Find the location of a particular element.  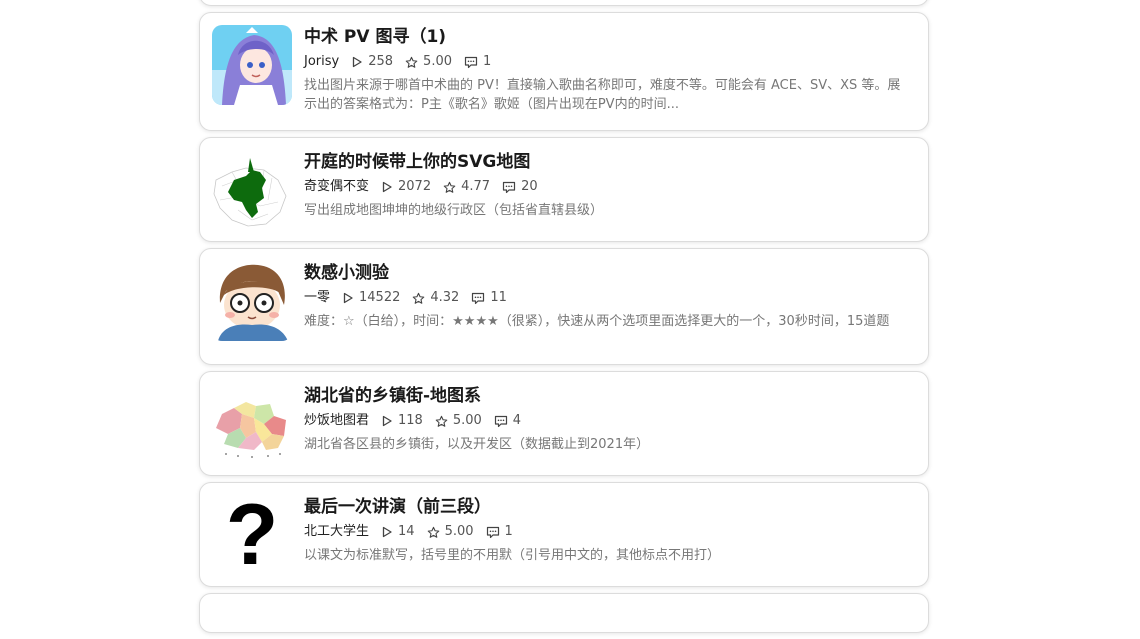

quiz-author: 一零 is located at coordinates (317, 298).